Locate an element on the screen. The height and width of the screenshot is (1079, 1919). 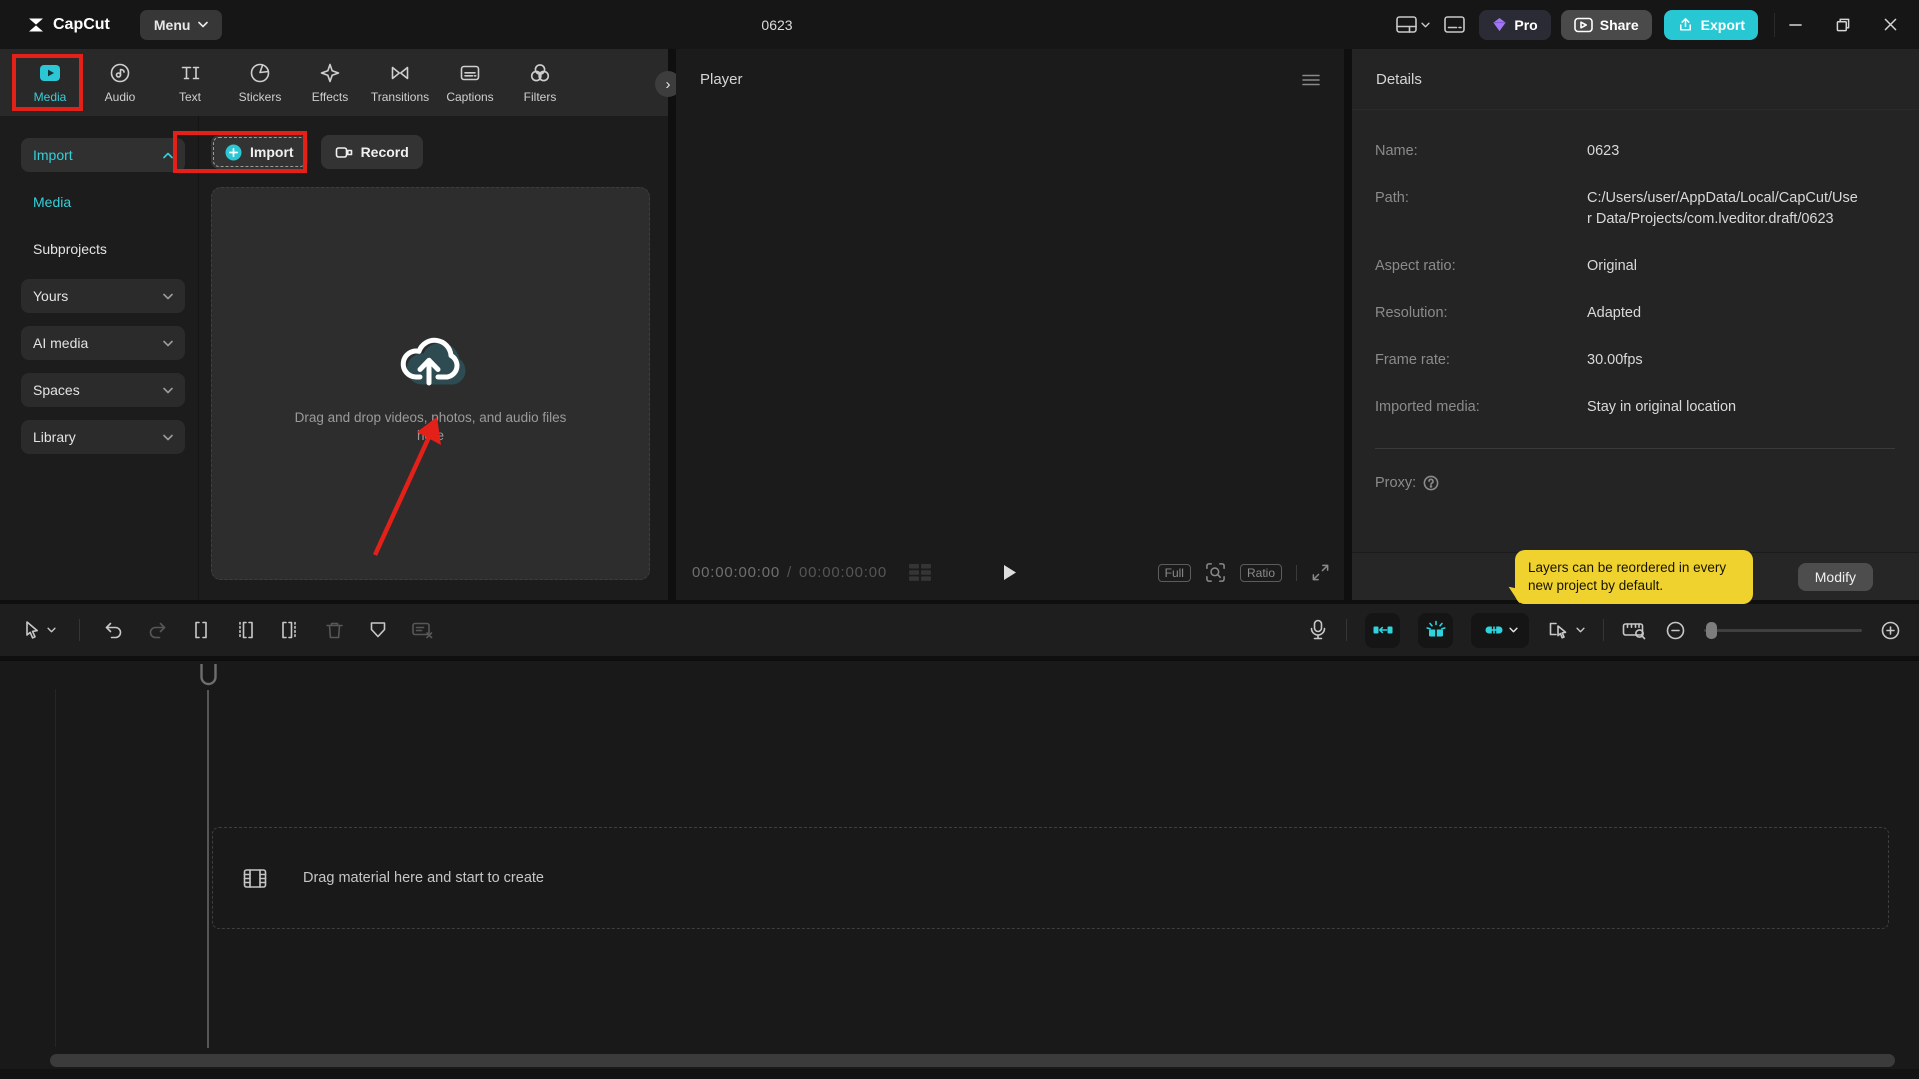
voiceover-mic-button is located at coordinates (1318, 630).